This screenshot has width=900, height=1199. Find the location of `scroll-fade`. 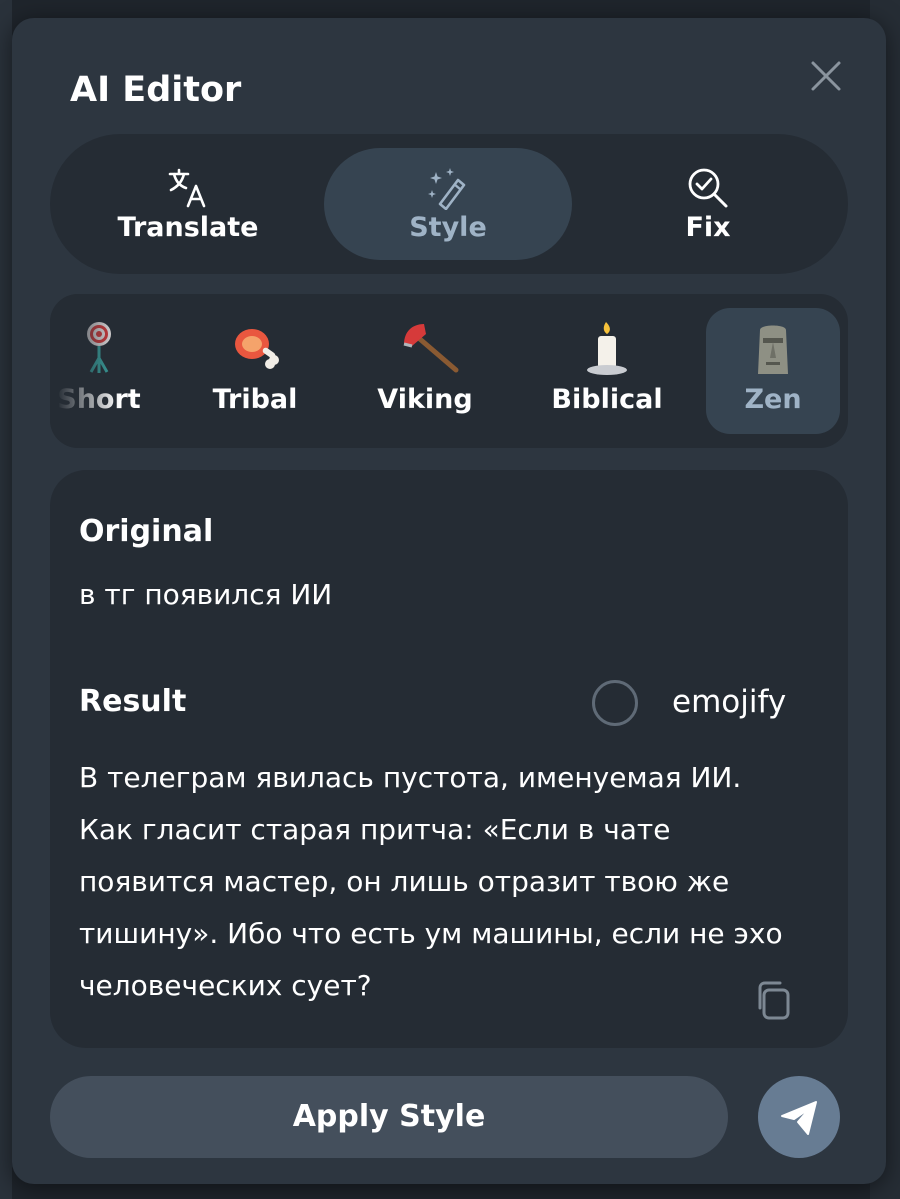

scroll-fade is located at coordinates (85, 371).